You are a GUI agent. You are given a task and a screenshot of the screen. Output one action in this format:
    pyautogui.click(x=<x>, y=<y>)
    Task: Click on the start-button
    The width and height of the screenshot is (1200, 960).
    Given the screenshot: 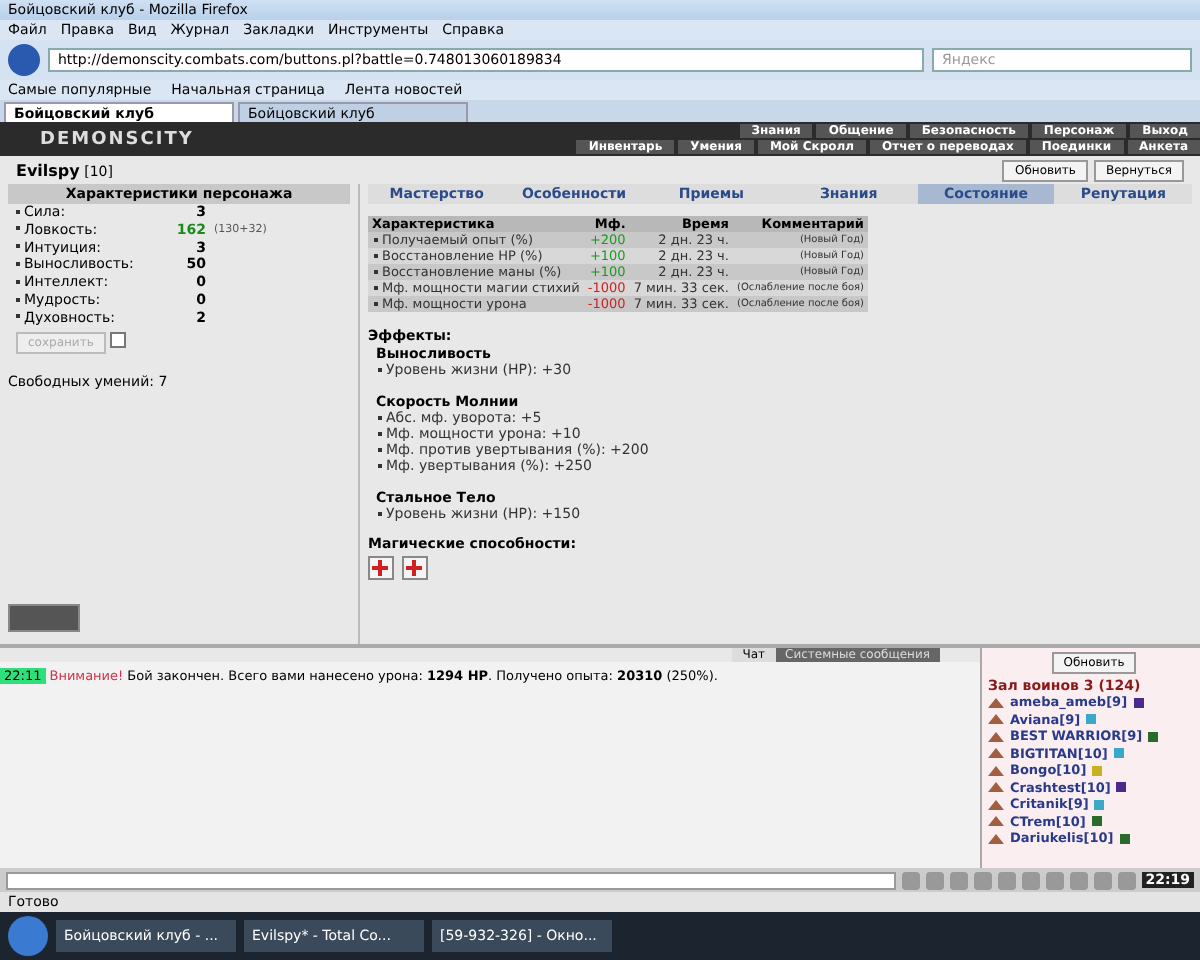 What is the action you would take?
    pyautogui.click(x=28, y=936)
    